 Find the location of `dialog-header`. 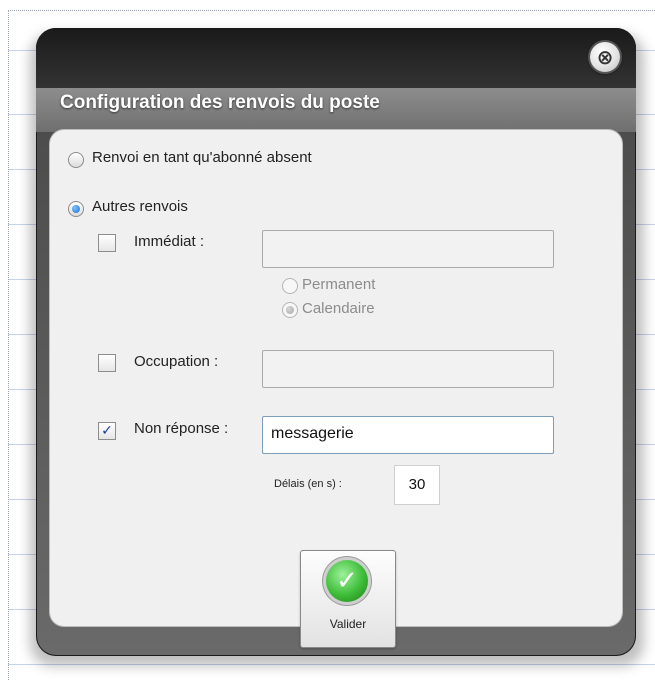

dialog-header is located at coordinates (336, 58).